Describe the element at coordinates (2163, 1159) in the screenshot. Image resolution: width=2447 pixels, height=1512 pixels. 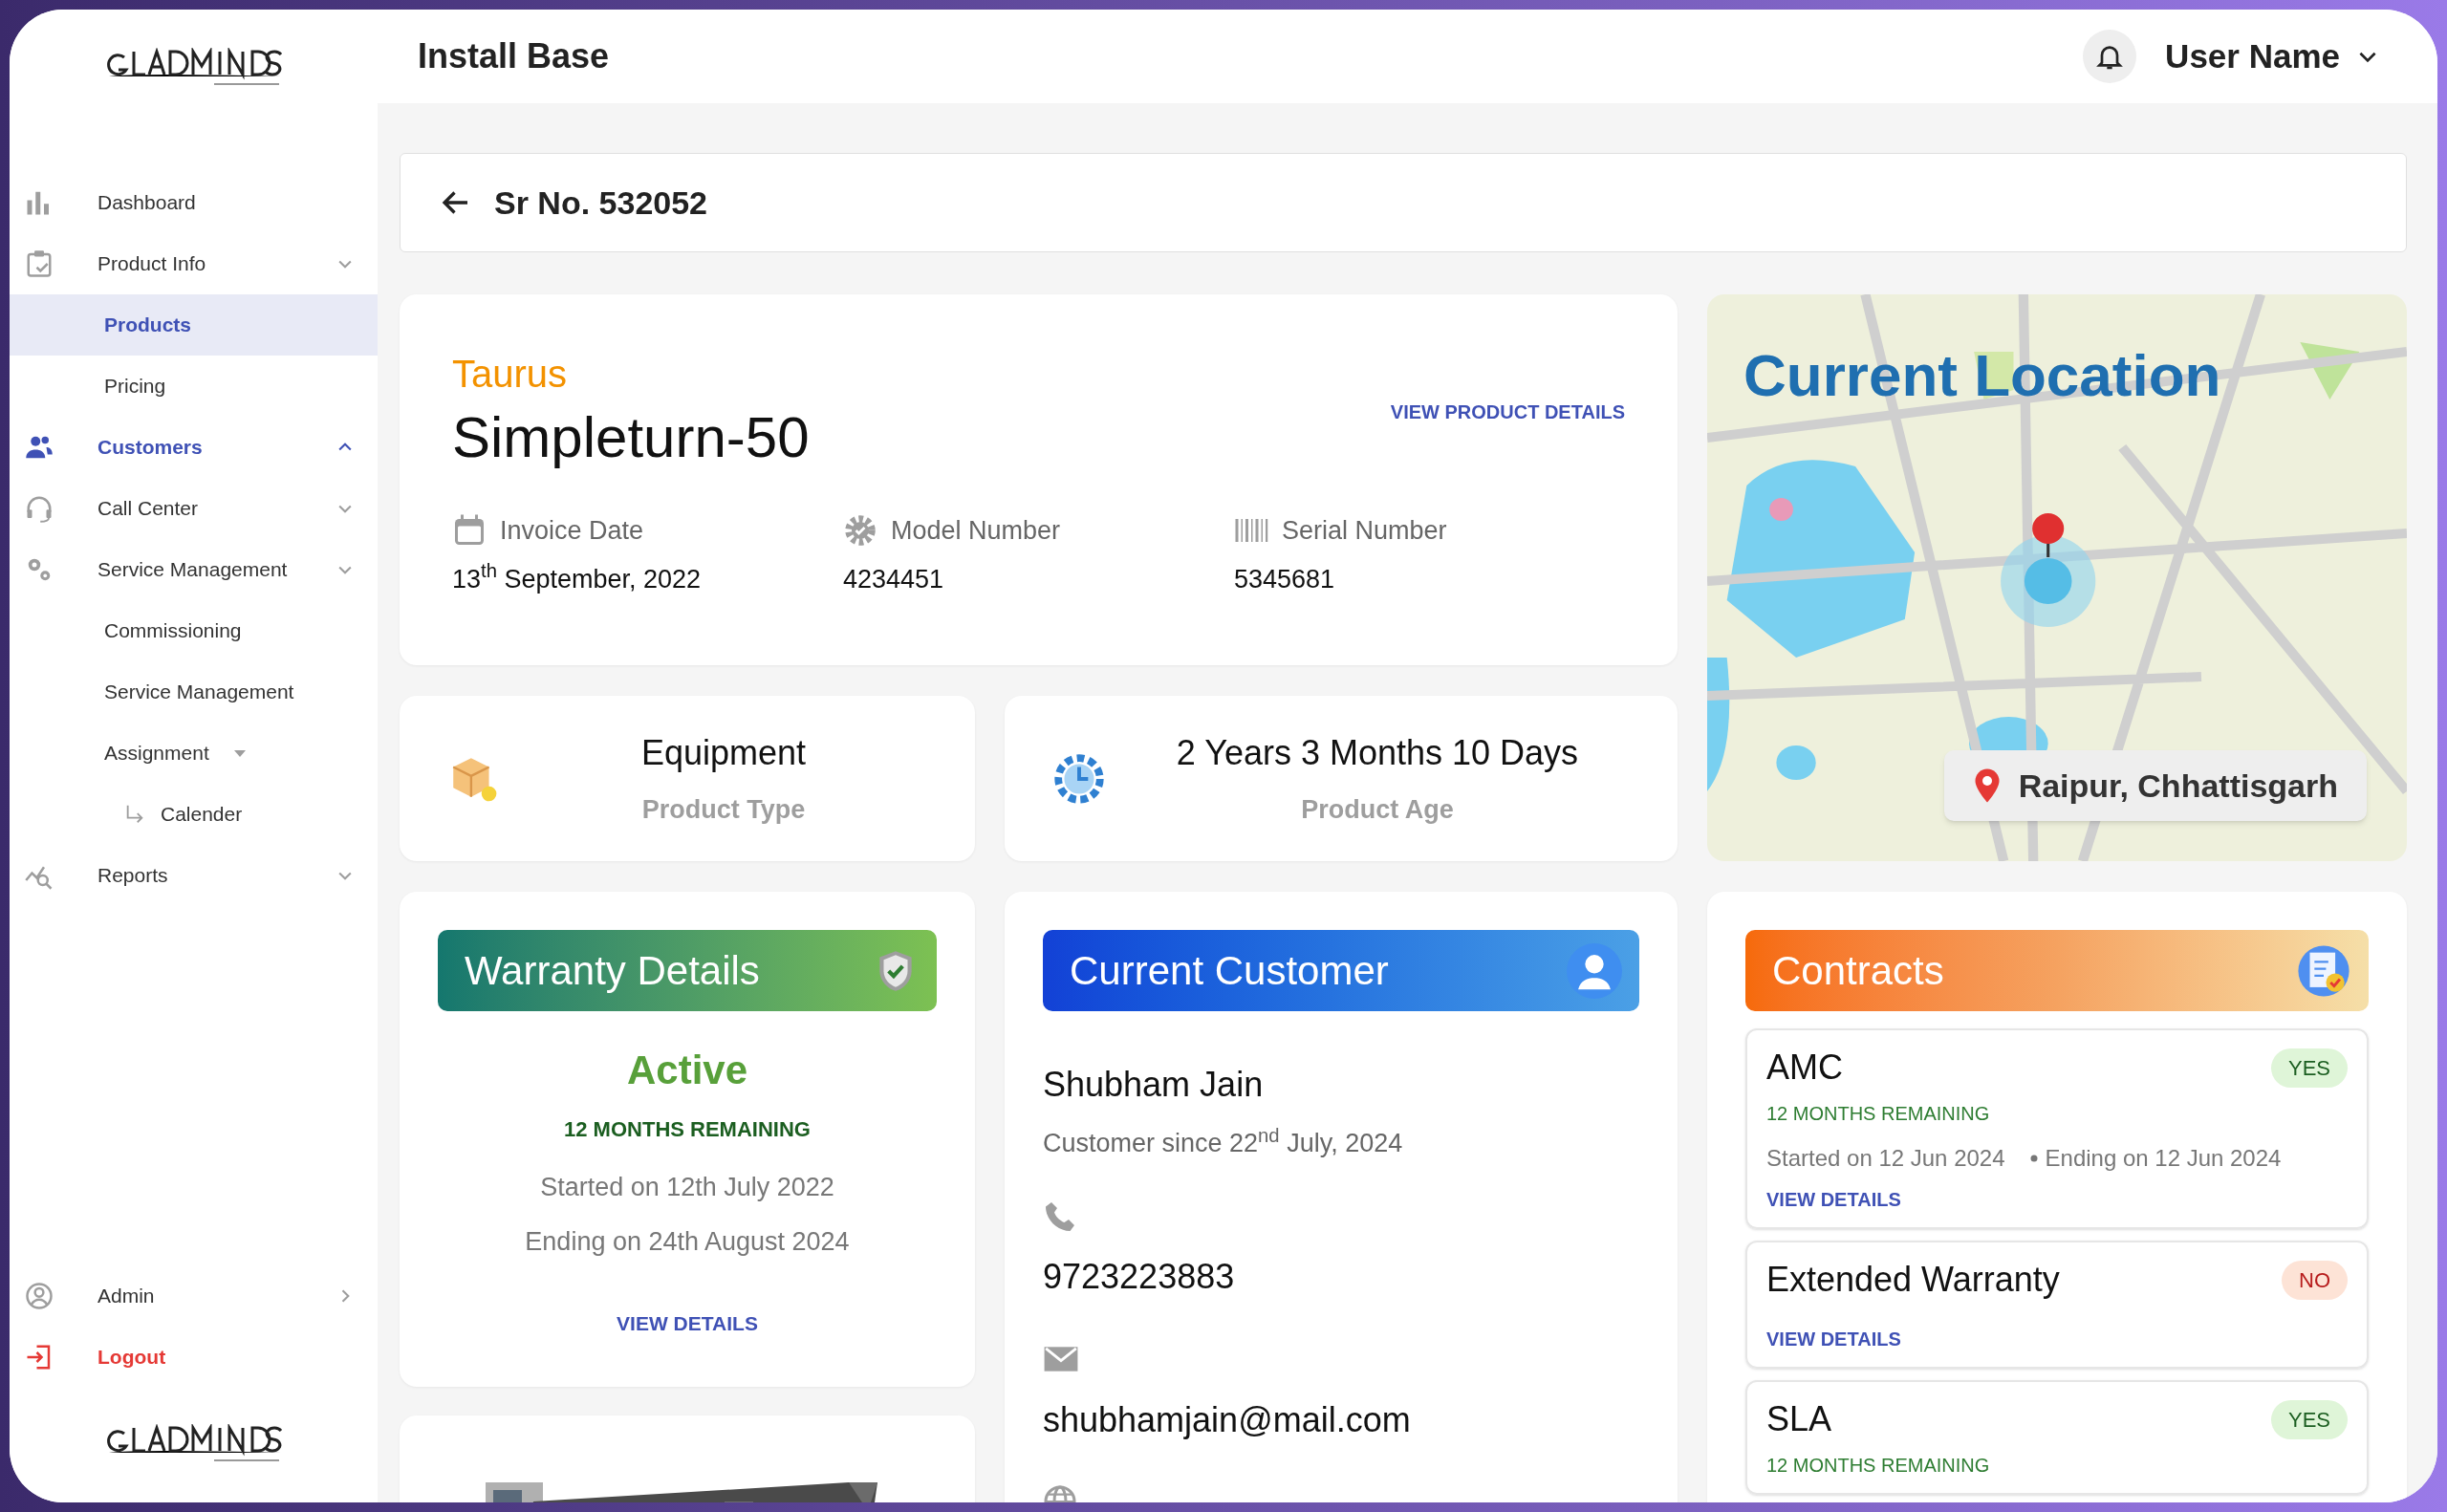
I see `end-date: Ending on 12 Jun 2024` at that location.